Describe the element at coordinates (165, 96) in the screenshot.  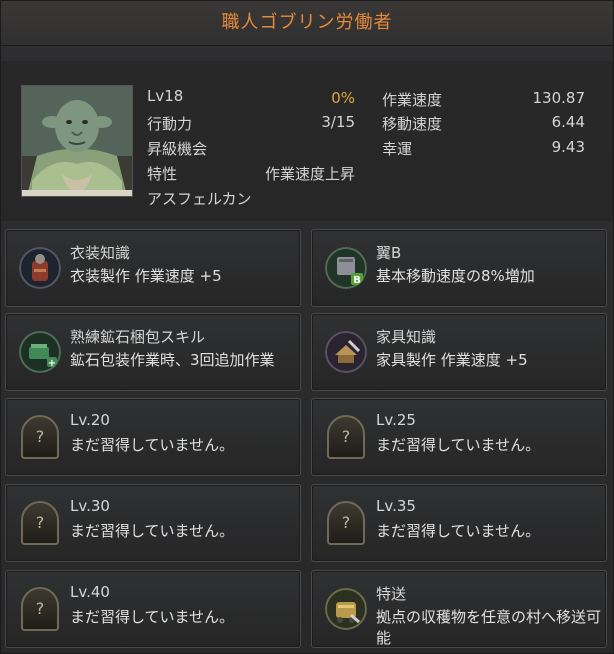
I see `worker-level: Lv18` at that location.